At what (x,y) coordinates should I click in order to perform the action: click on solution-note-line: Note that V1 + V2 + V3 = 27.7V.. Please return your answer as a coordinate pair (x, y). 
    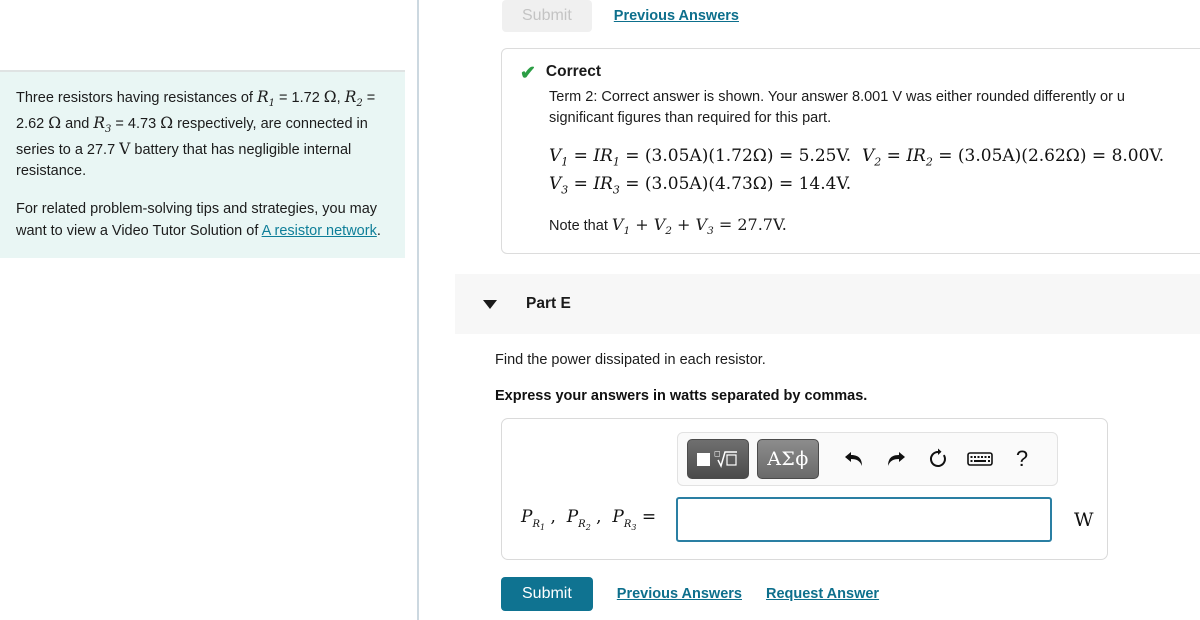
    Looking at the image, I should click on (874, 226).